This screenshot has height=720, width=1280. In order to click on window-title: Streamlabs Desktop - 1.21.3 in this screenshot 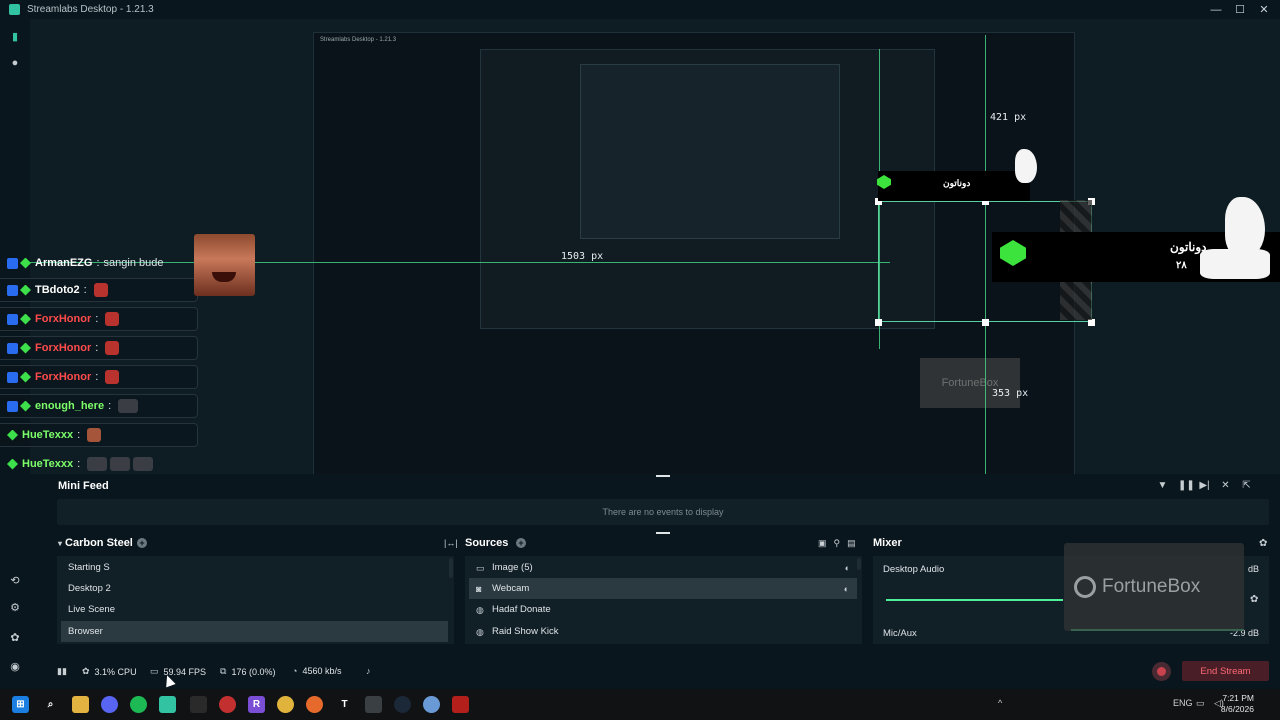, I will do `click(90, 9)`.